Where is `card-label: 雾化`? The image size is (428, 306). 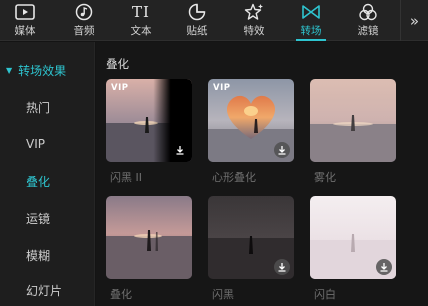 card-label: 雾化 is located at coordinates (325, 177).